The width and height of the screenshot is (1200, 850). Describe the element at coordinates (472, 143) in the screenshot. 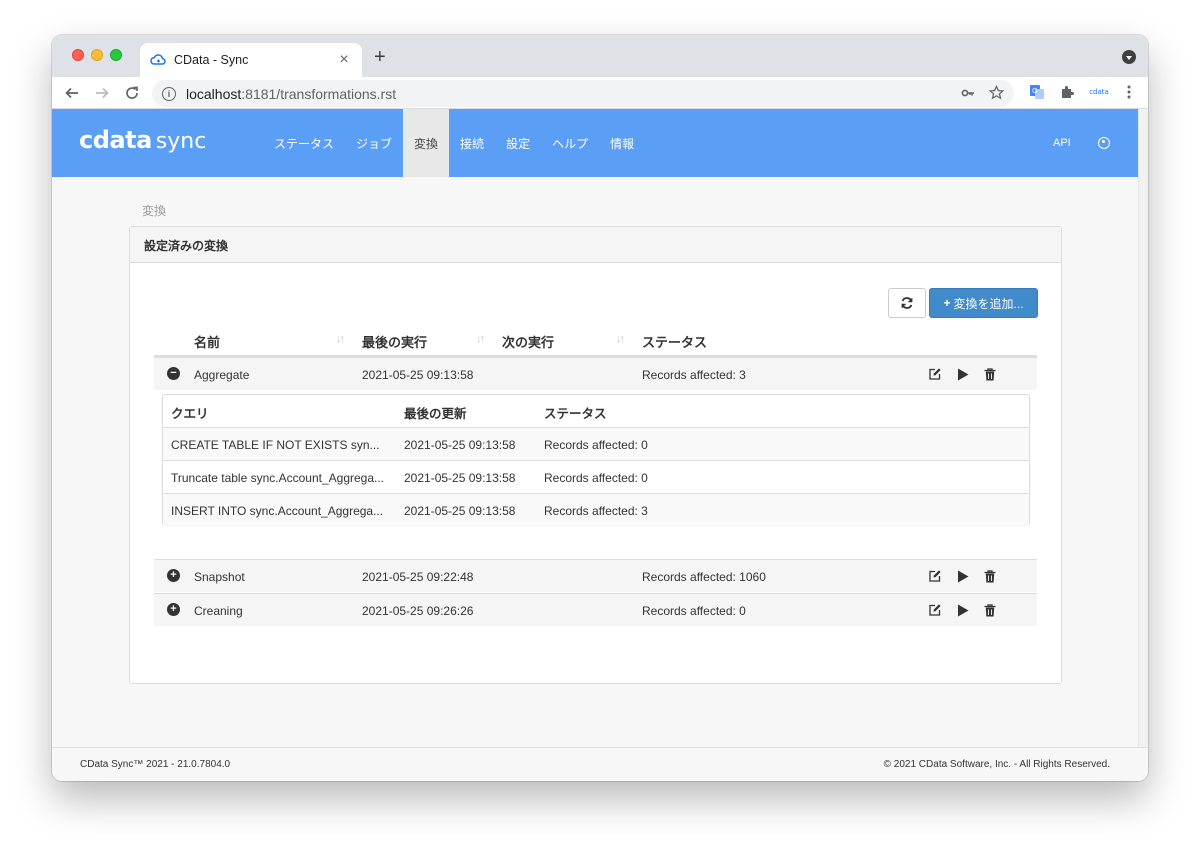

I see `nav-connections: 接続` at that location.